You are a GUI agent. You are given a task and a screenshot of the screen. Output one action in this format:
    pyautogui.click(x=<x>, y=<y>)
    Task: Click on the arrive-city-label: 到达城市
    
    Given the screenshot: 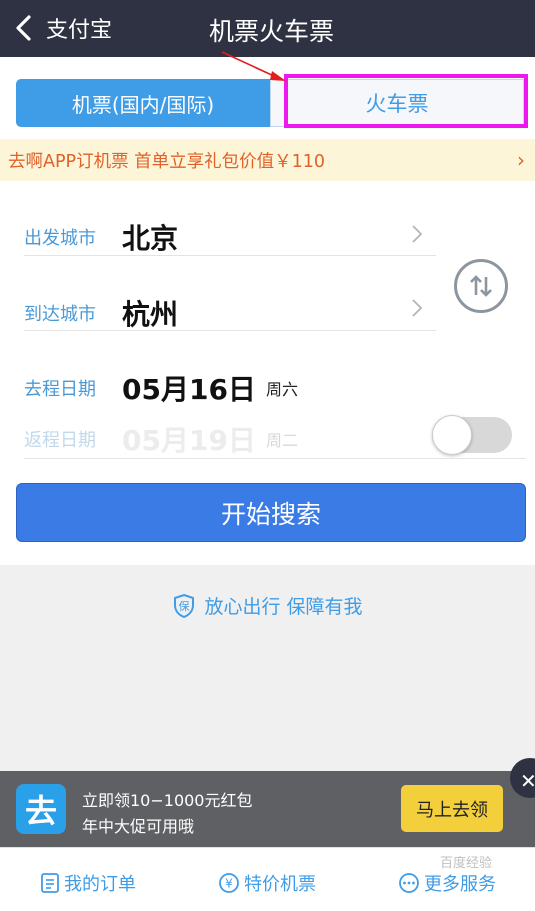 What is the action you would take?
    pyautogui.click(x=60, y=314)
    